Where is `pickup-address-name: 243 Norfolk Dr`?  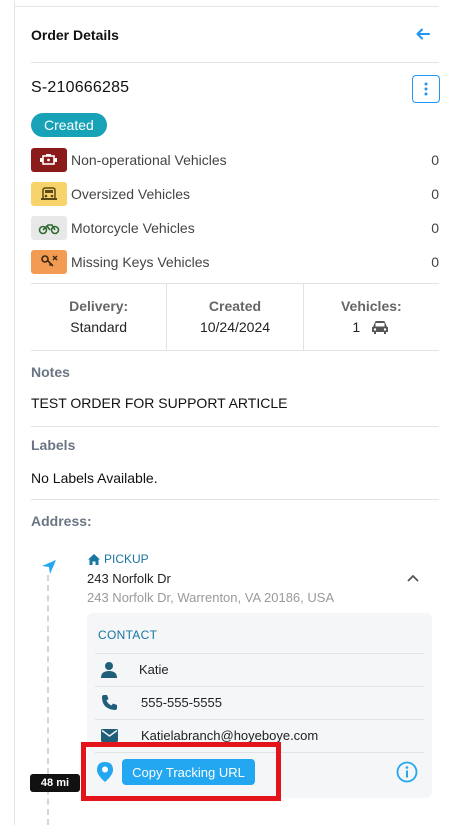
pickup-address-name: 243 Norfolk Dr is located at coordinates (129, 578).